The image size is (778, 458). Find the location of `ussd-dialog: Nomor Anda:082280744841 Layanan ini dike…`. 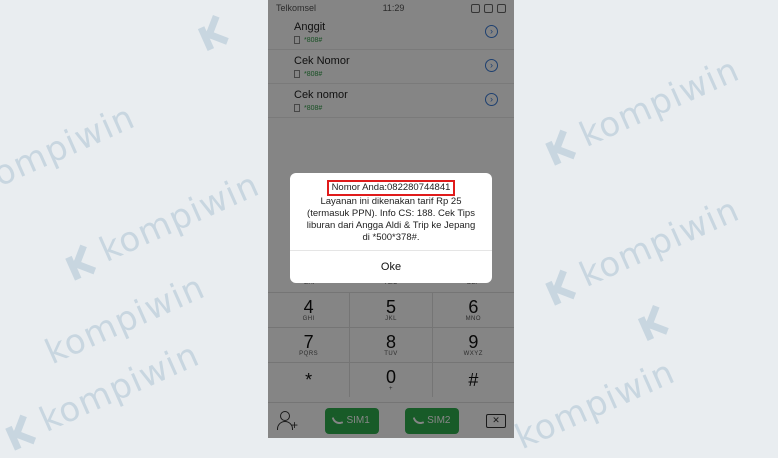

ussd-dialog: Nomor Anda:082280744841 Layanan ini dike… is located at coordinates (391, 228).